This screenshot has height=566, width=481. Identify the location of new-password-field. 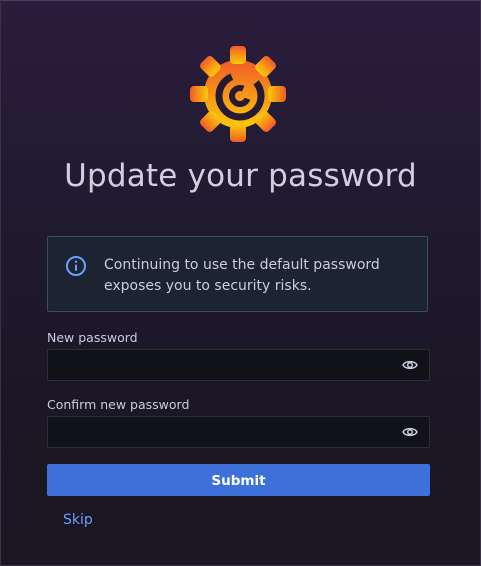
(238, 365).